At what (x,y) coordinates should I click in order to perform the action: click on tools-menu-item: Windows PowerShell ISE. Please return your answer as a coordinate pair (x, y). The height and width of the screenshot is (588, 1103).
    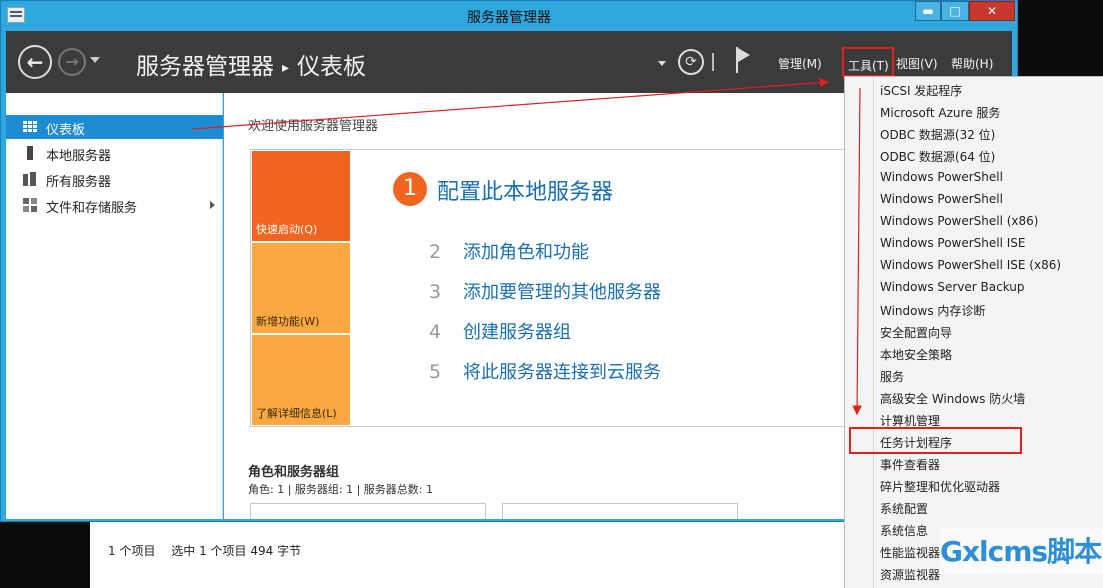
    Looking at the image, I should click on (974, 243).